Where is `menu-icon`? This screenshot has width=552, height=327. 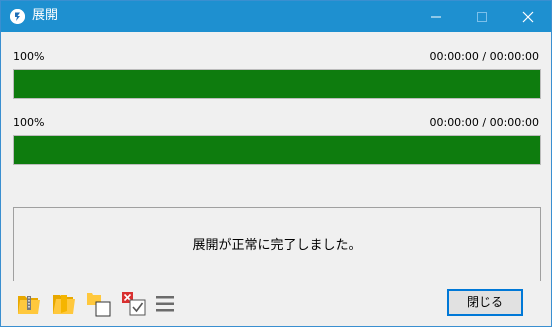
menu-icon is located at coordinates (165, 304).